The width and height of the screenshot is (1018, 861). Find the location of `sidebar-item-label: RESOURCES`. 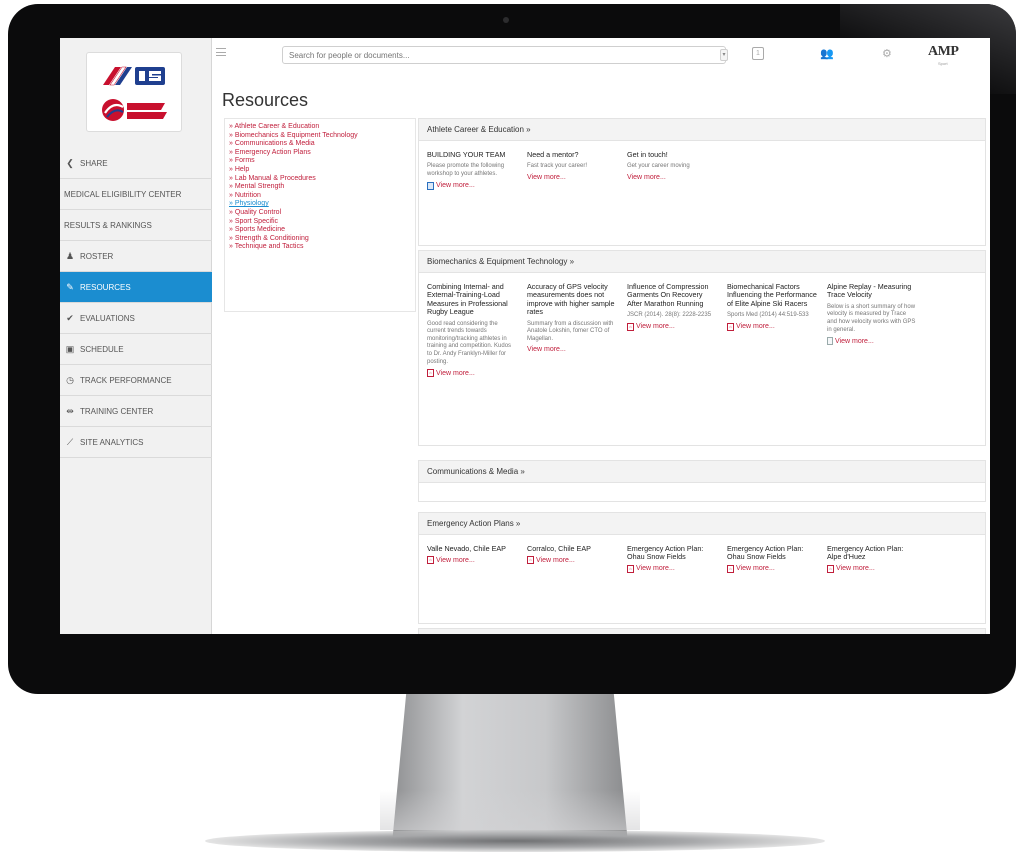

sidebar-item-label: RESOURCES is located at coordinates (105, 287).